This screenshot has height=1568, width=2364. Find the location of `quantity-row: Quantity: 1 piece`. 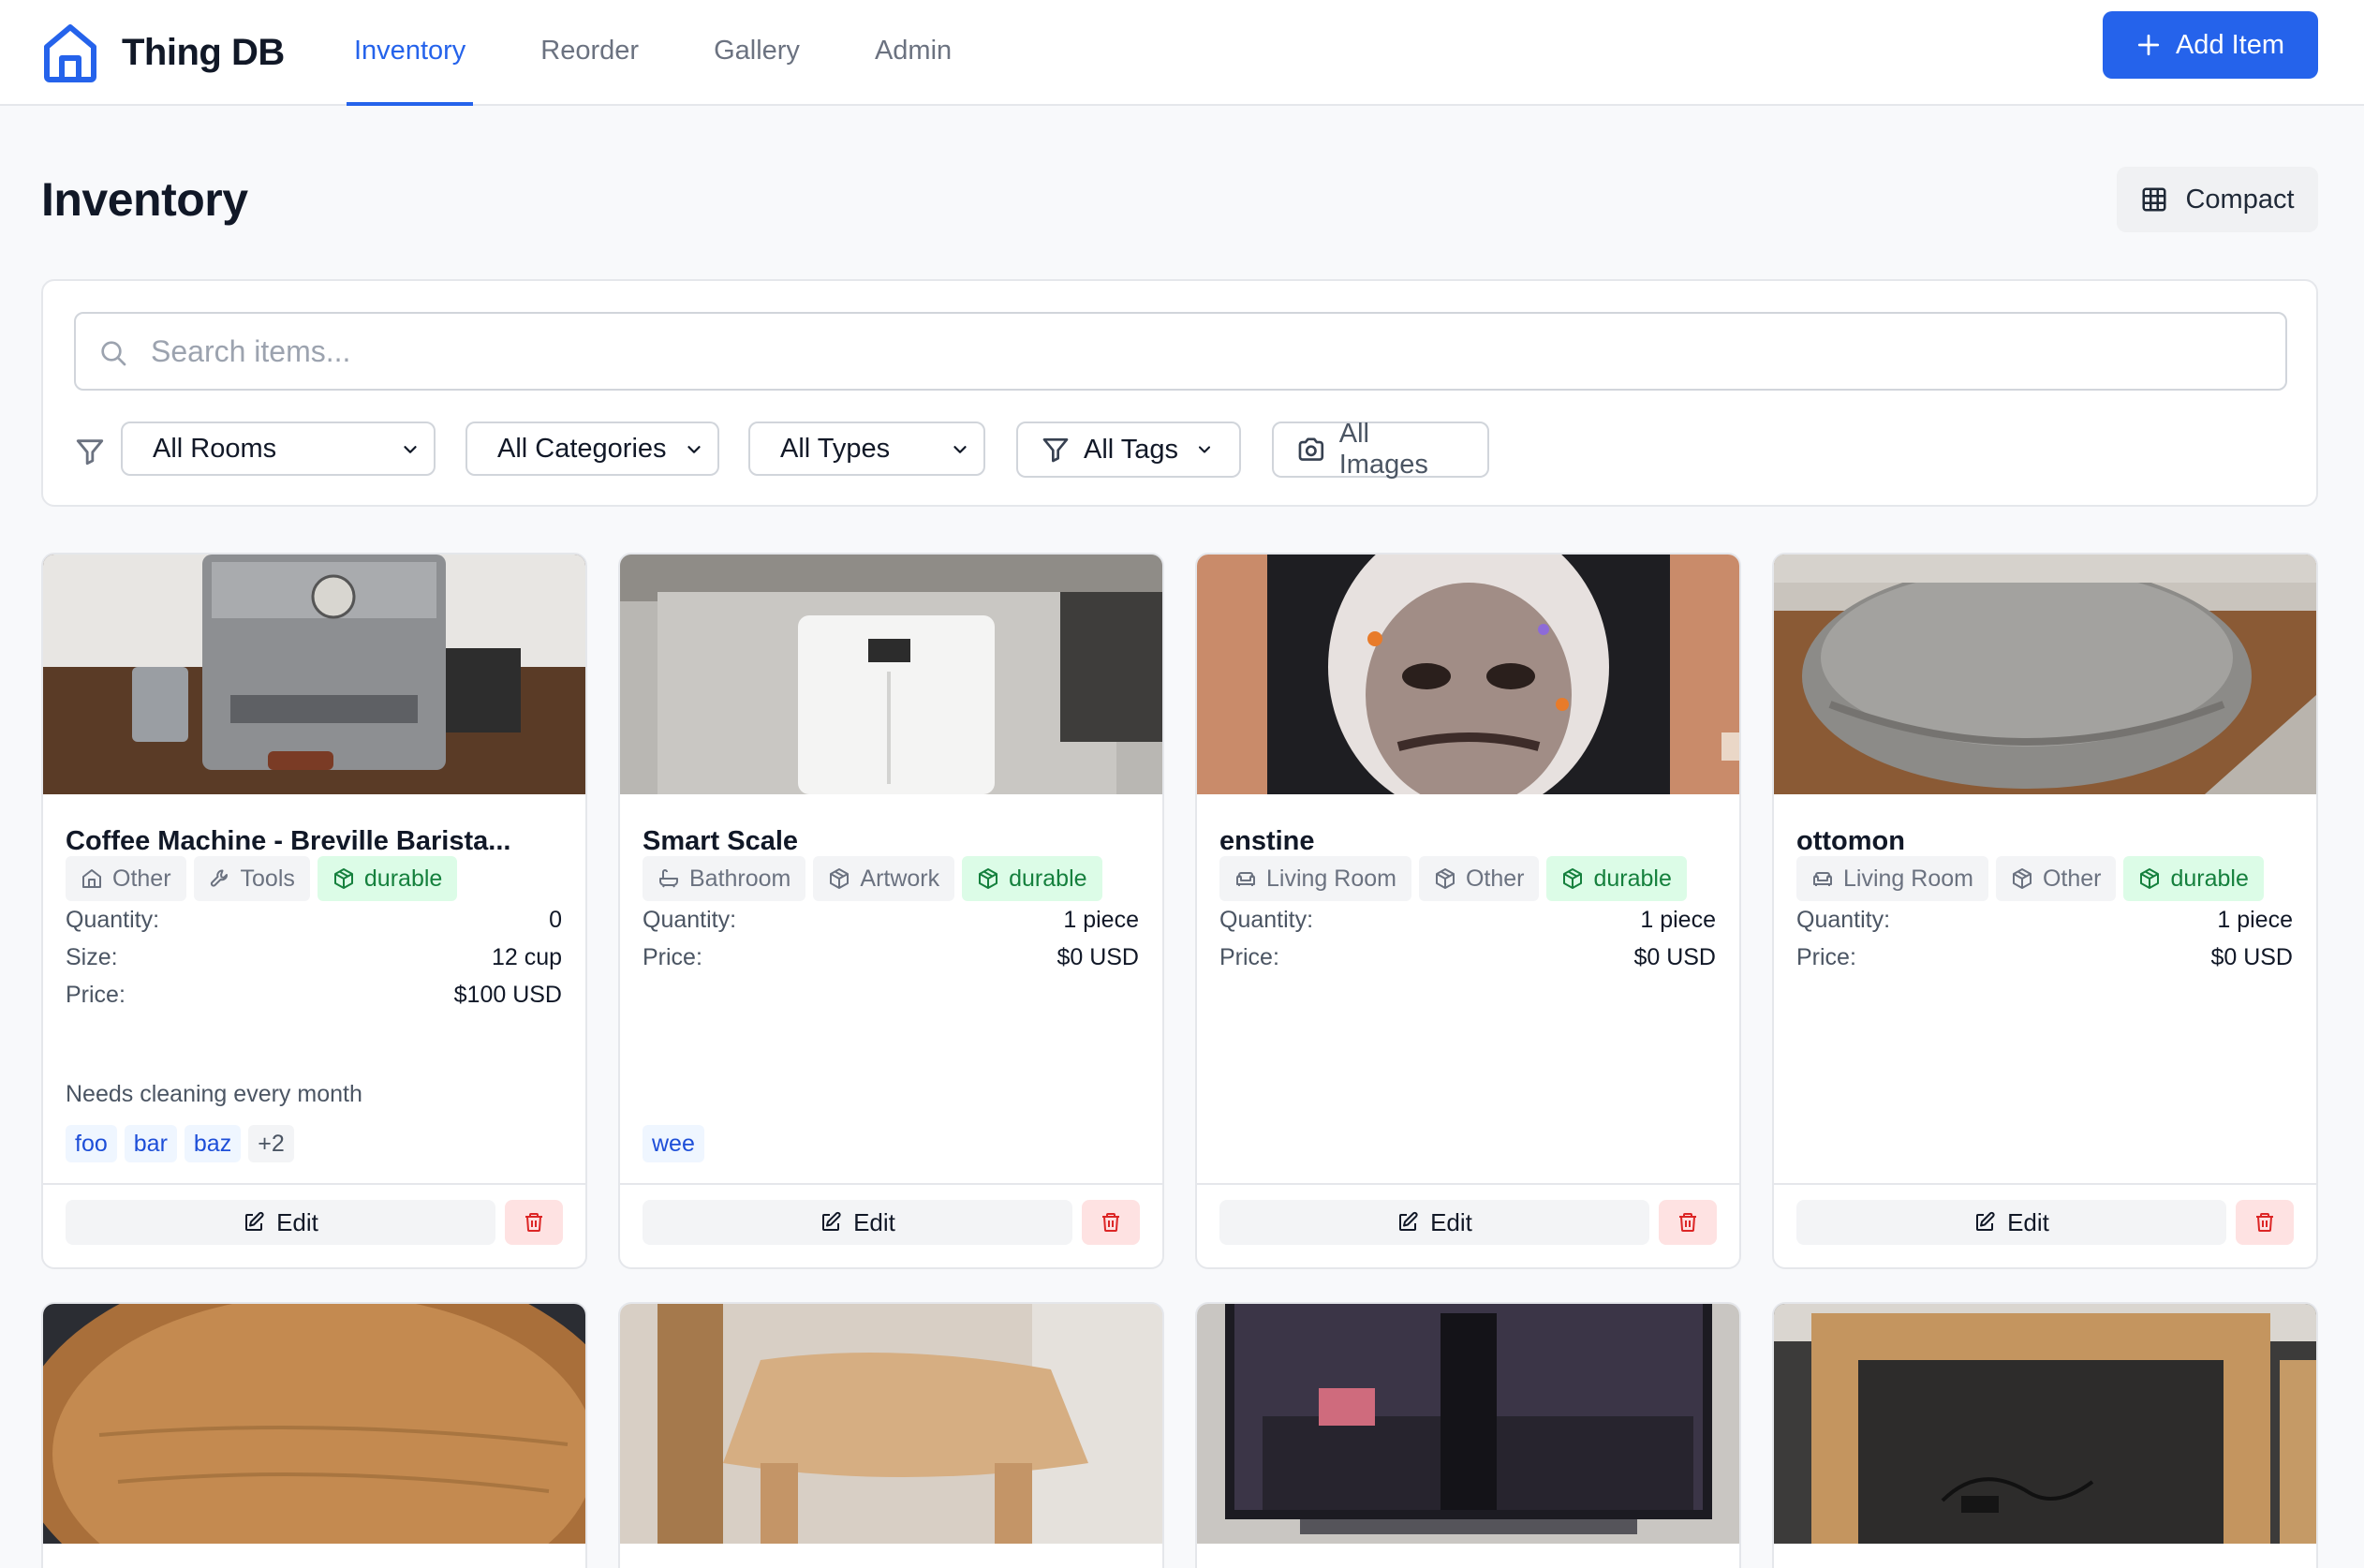

quantity-row: Quantity: 1 piece is located at coordinates (1468, 920).